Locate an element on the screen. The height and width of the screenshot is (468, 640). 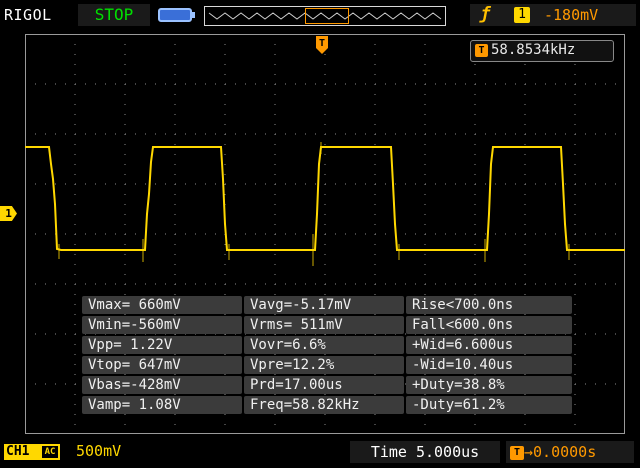
measurement-row: Vbas=-428mV Prd=17.00us +Duty=38.8% is located at coordinates (327, 385).